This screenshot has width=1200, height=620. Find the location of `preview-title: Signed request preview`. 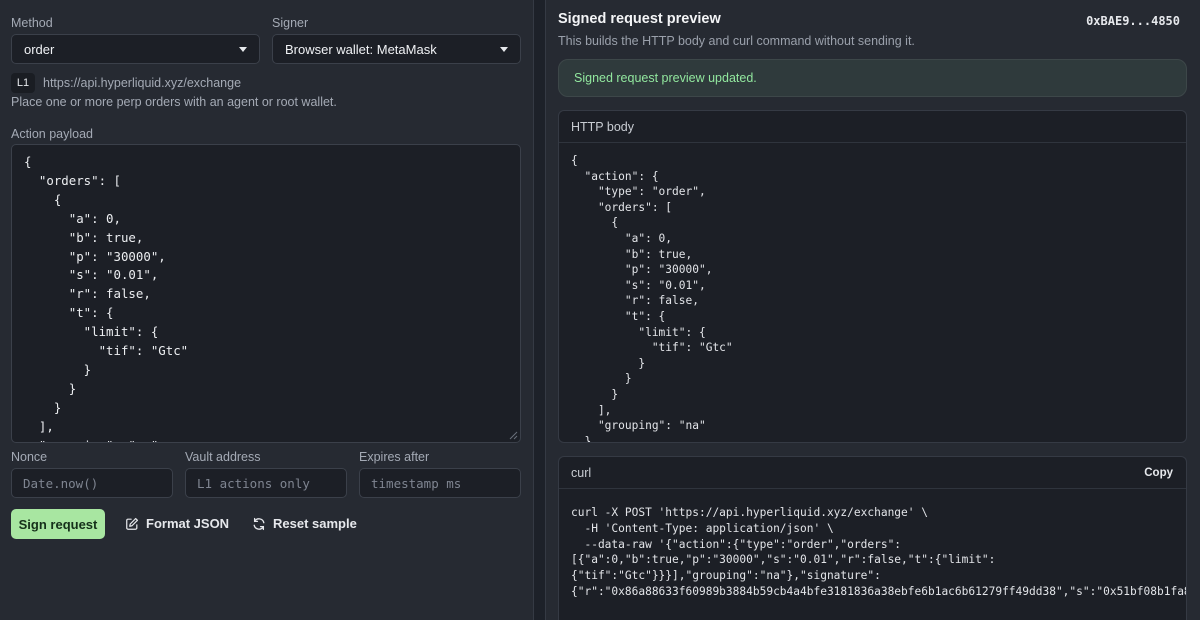

preview-title: Signed request preview is located at coordinates (639, 19).